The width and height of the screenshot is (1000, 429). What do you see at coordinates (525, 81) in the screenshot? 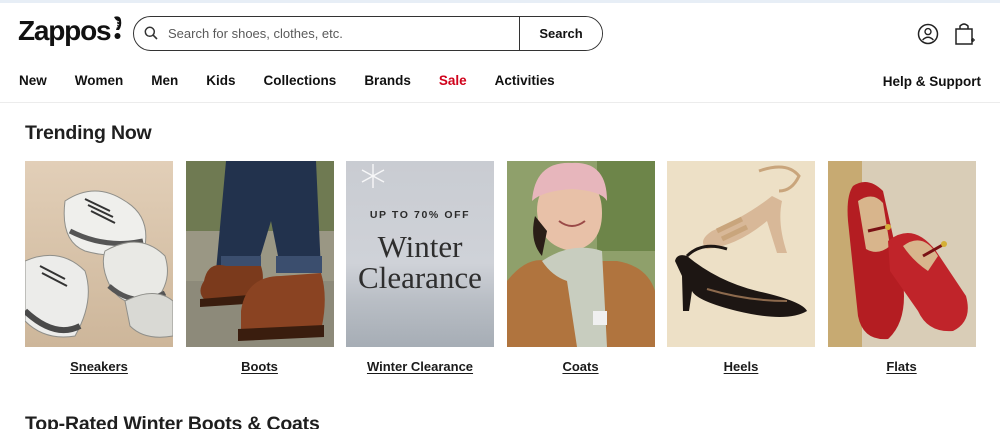
I see `nav-item-activities: Activities` at bounding box center [525, 81].